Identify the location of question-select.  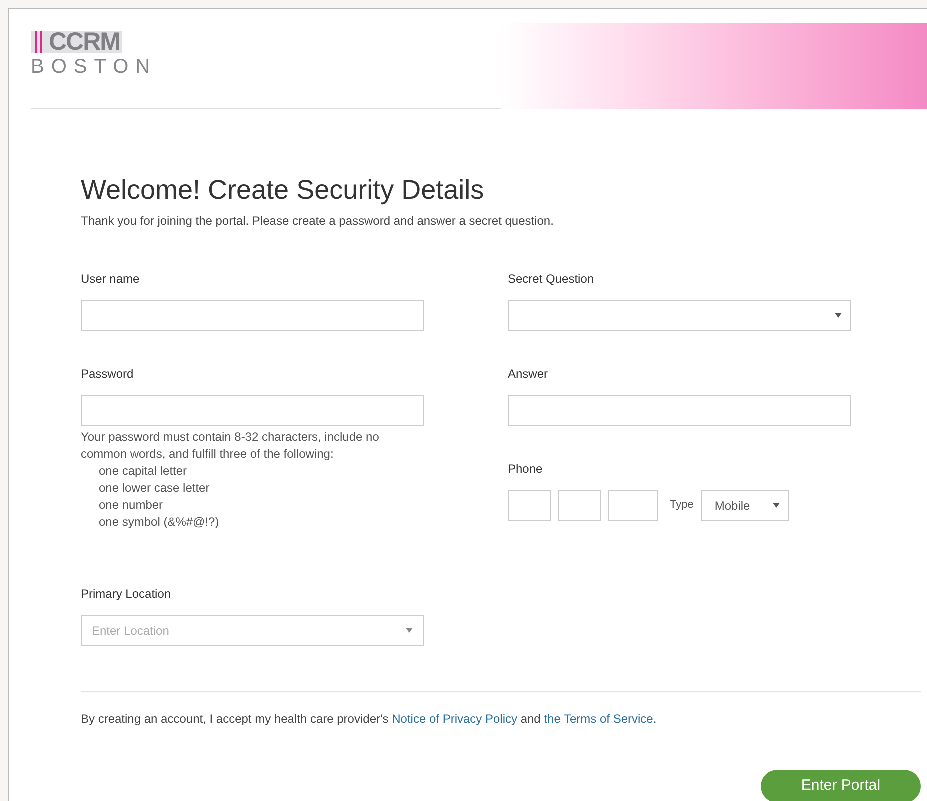
(679, 315).